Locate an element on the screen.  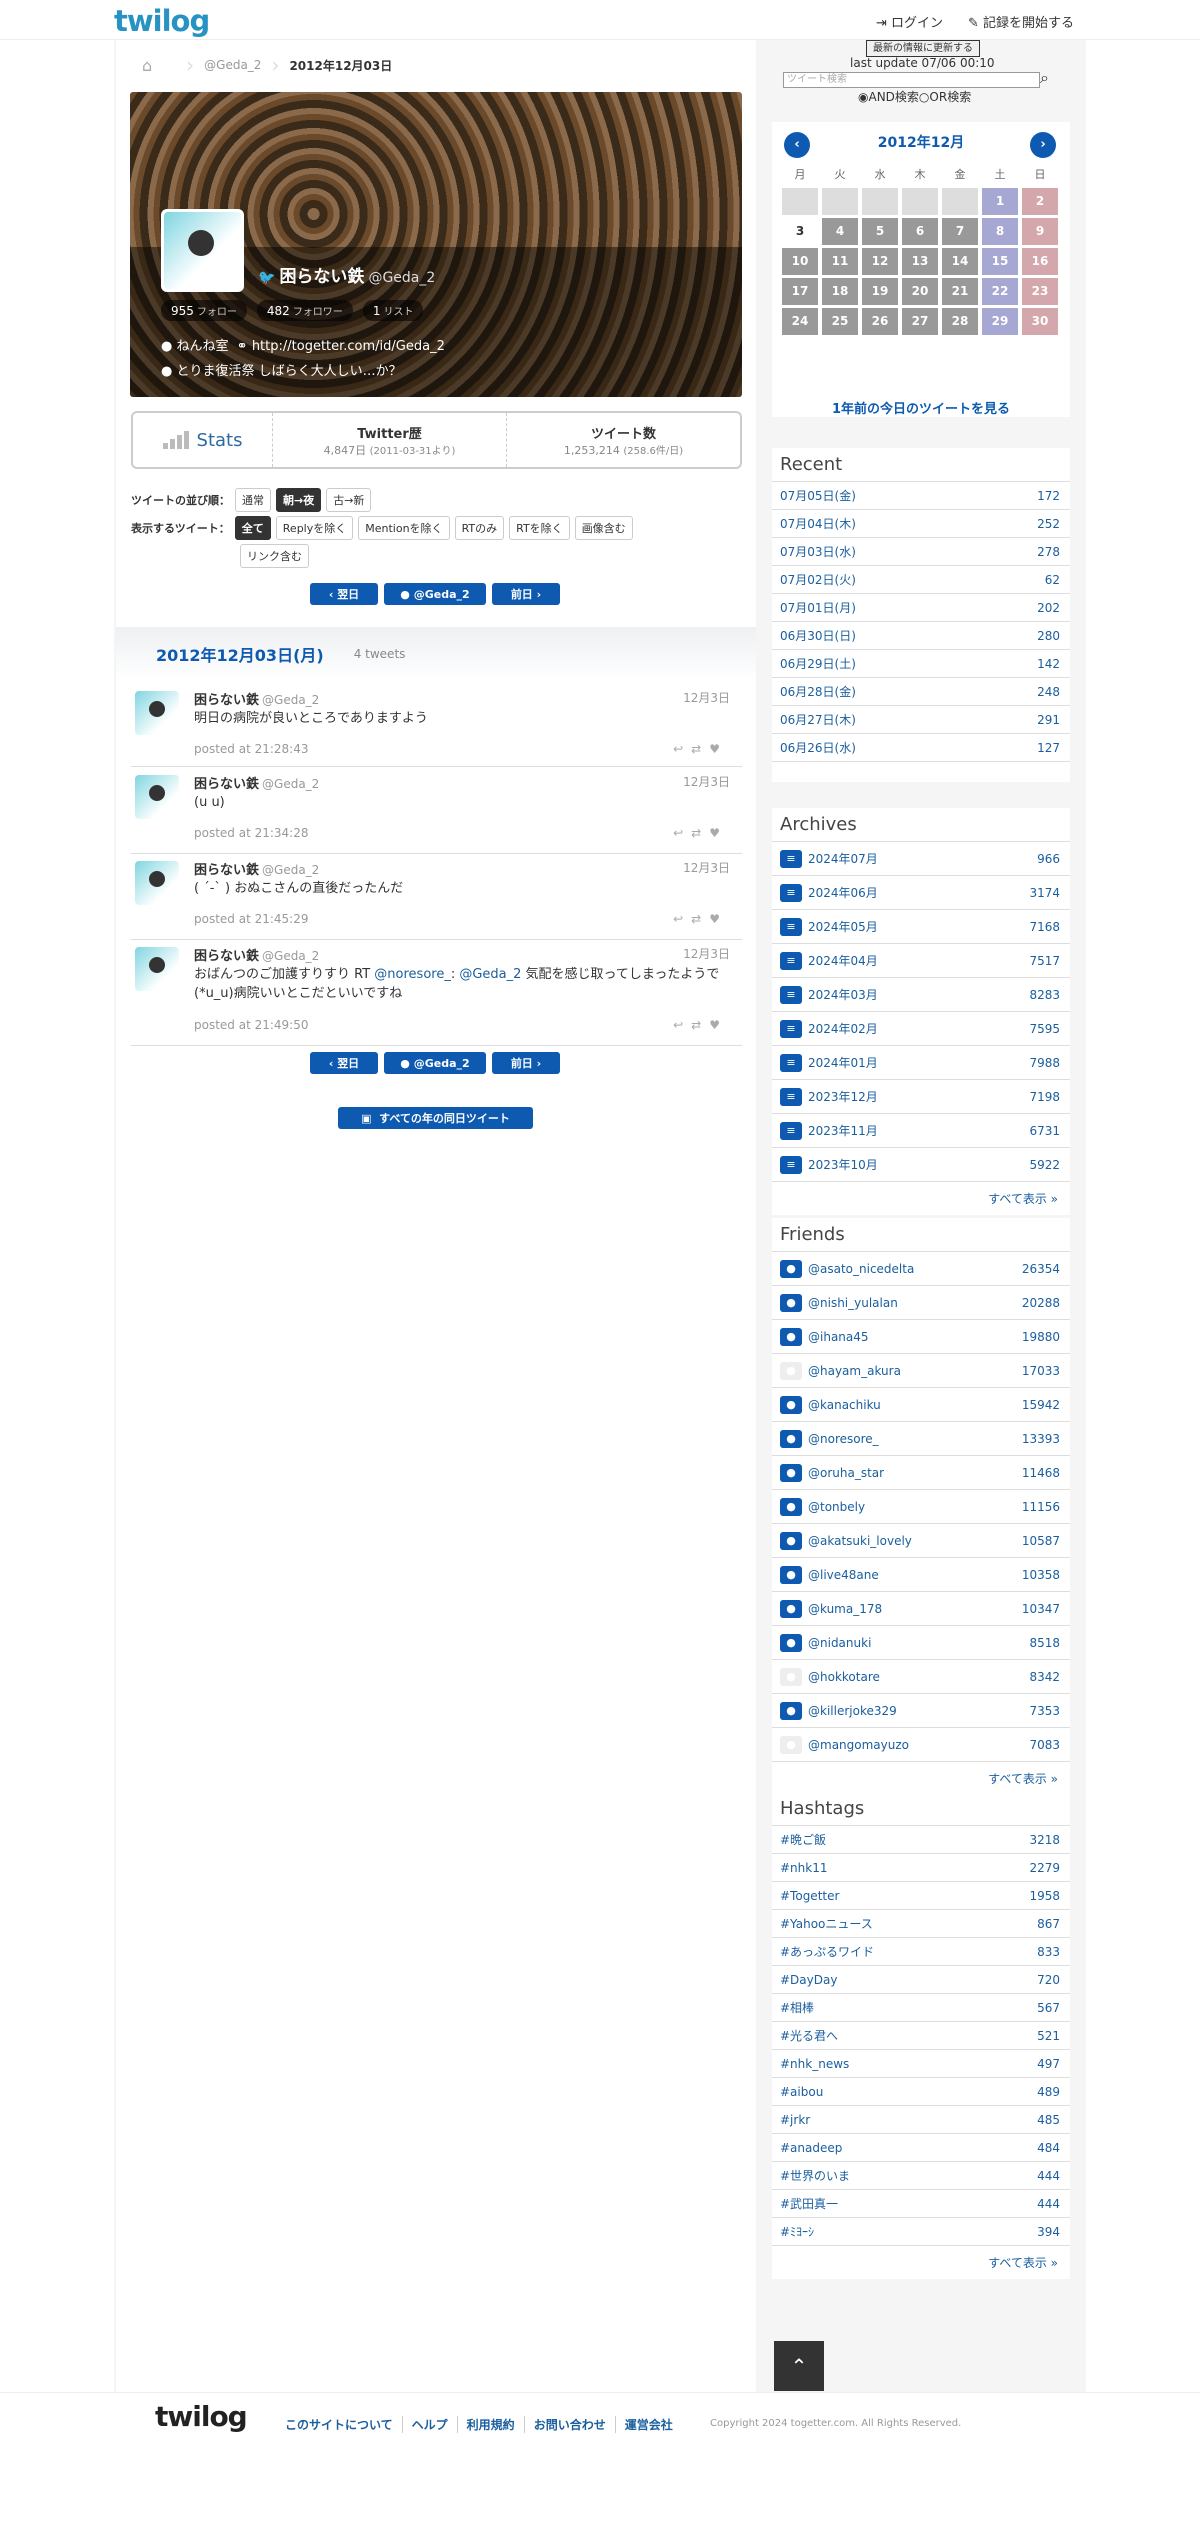
archive-item: ≡ 2023年11月 6731 is located at coordinates (921, 1131).